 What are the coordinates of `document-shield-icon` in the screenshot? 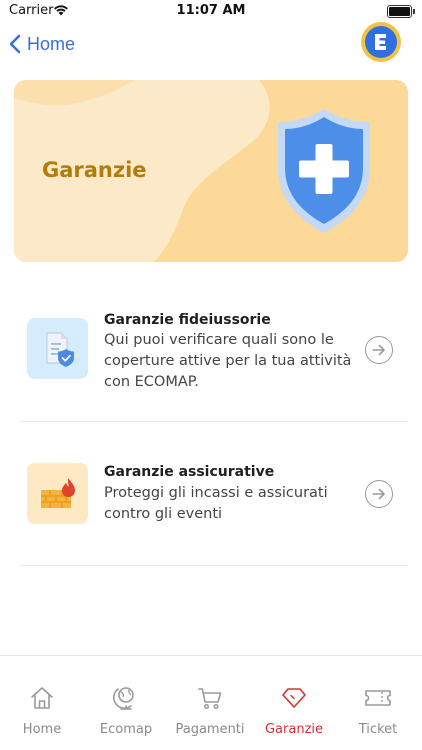 It's located at (57, 348).